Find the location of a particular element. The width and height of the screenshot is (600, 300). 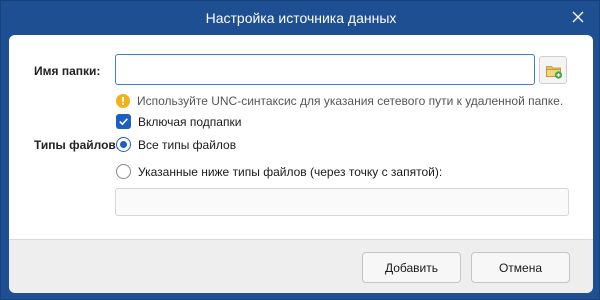

title-bar: Настройка источника данных is located at coordinates (300, 18).